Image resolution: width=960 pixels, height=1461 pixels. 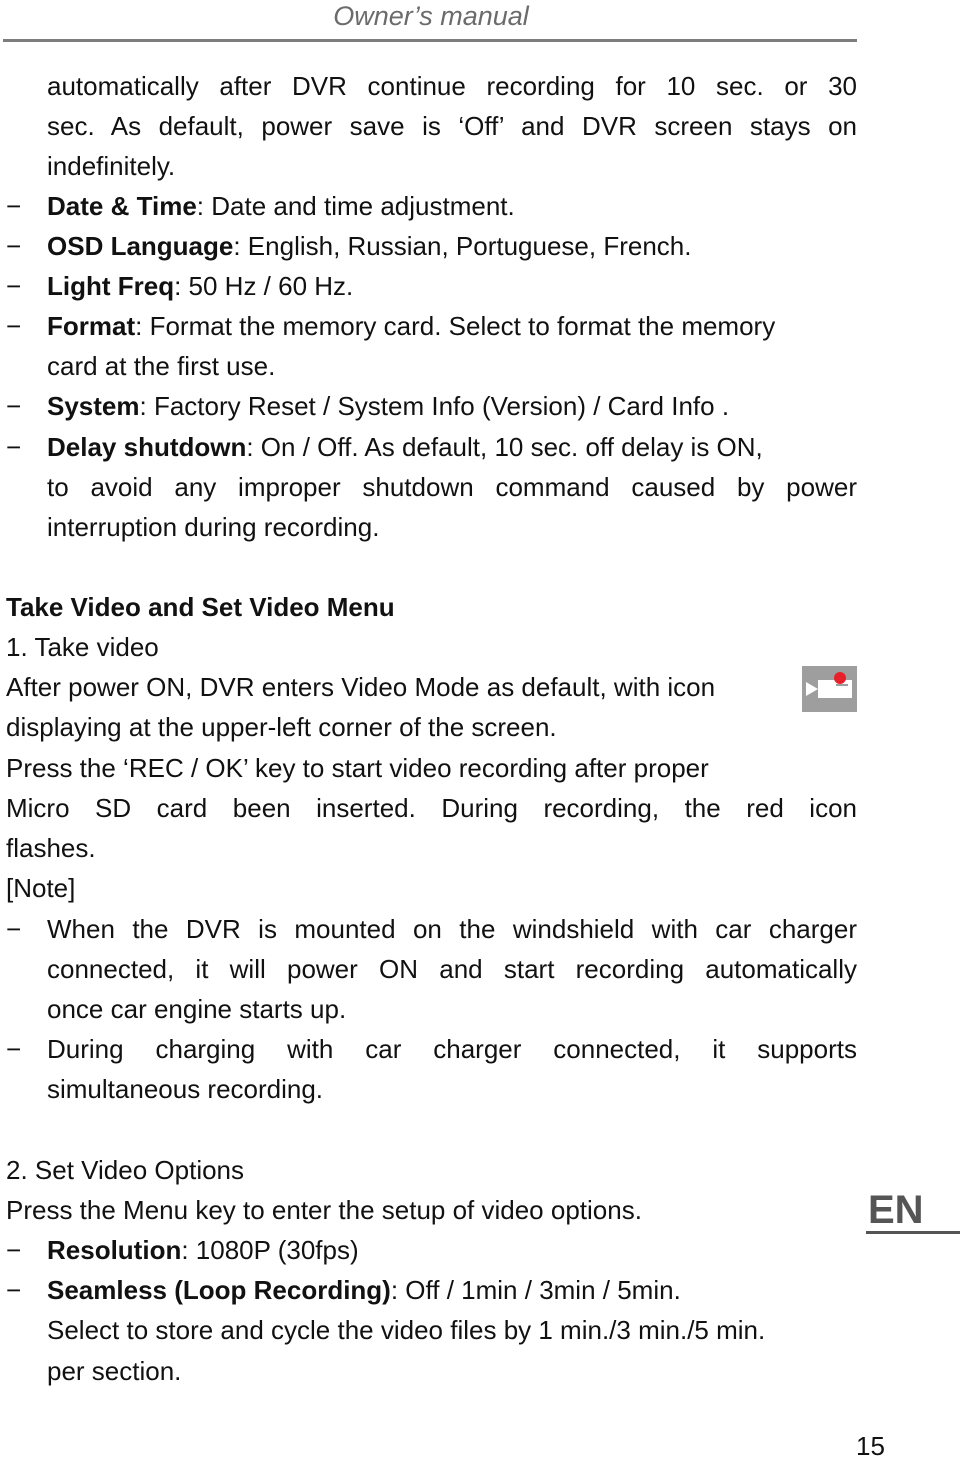 I want to click on list-item: Date & Time: Date and time adjustment., so click(x=452, y=206).